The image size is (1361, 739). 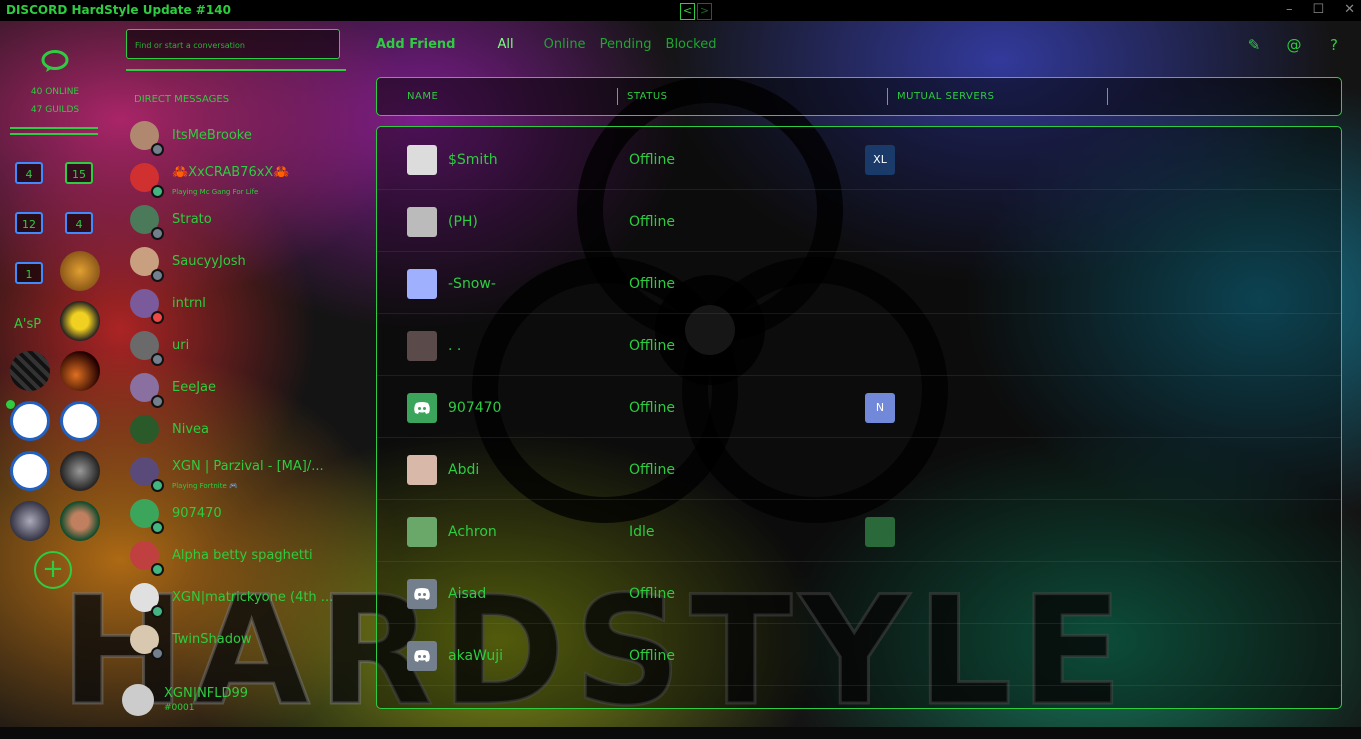 I want to click on guild-folder: 15, so click(x=79, y=173).